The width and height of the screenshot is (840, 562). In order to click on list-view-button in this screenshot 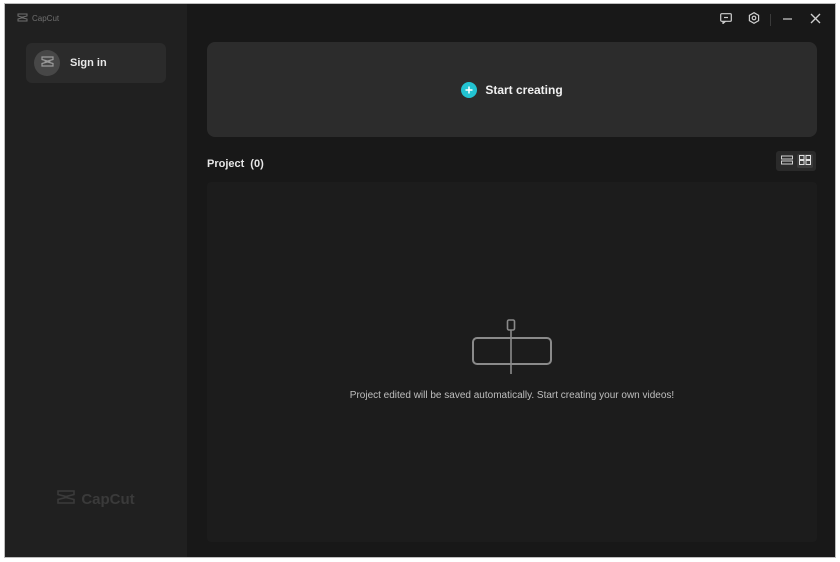, I will do `click(787, 161)`.